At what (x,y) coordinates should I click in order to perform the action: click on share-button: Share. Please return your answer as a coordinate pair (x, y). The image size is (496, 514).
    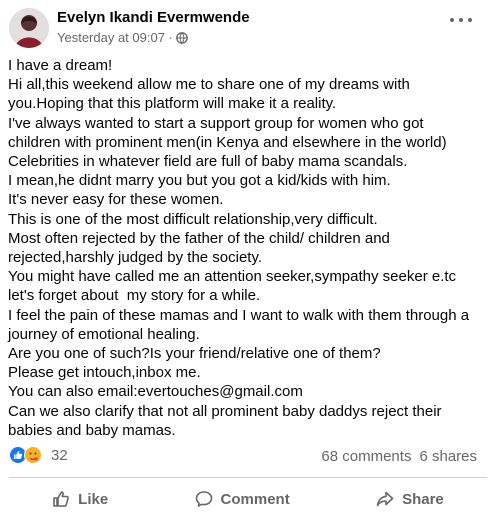
    Looking at the image, I should click on (410, 499).